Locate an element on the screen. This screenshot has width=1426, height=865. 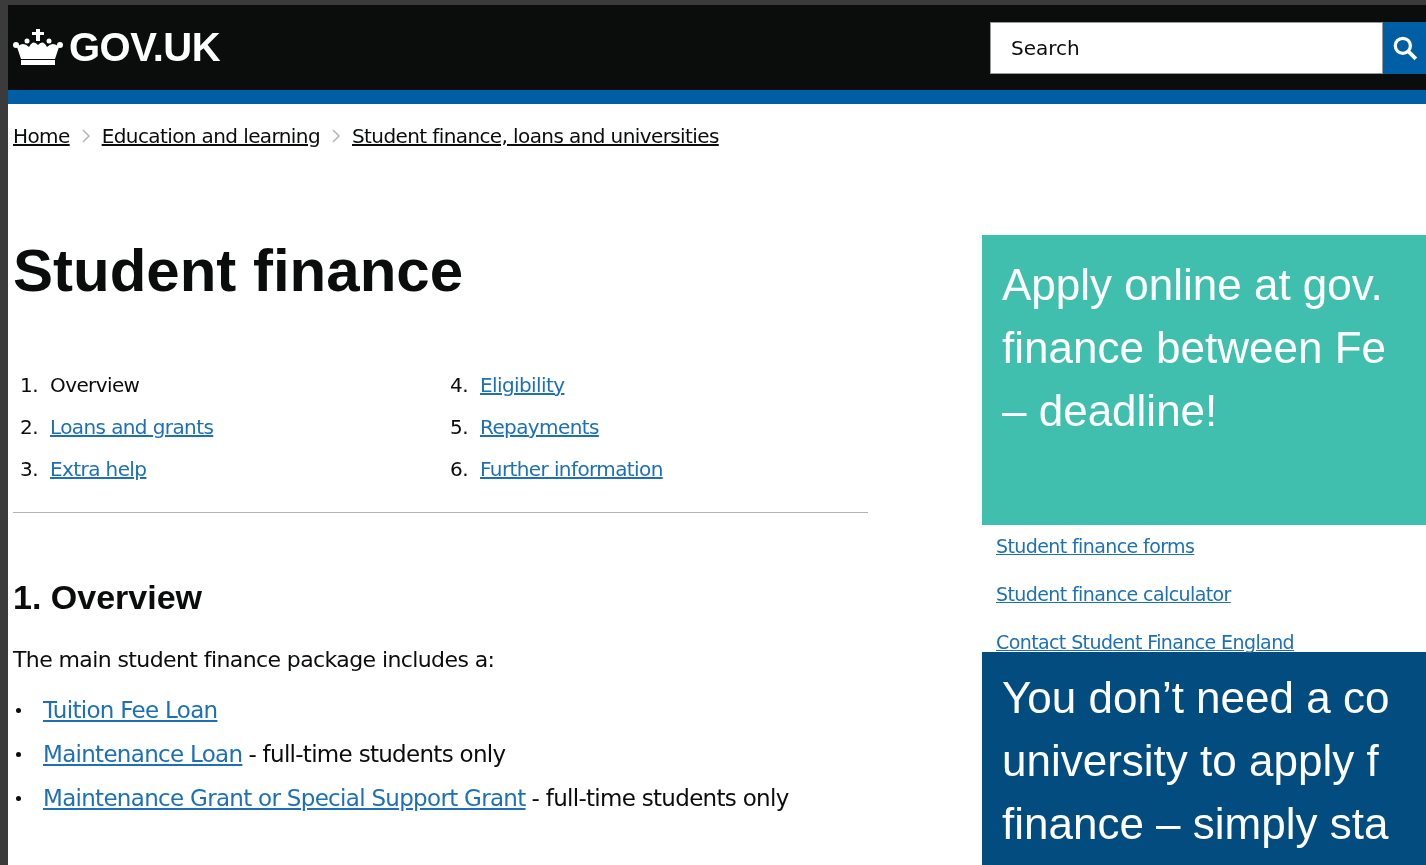
callout-text: You don’t need a co is located at coordinates (1196, 698).